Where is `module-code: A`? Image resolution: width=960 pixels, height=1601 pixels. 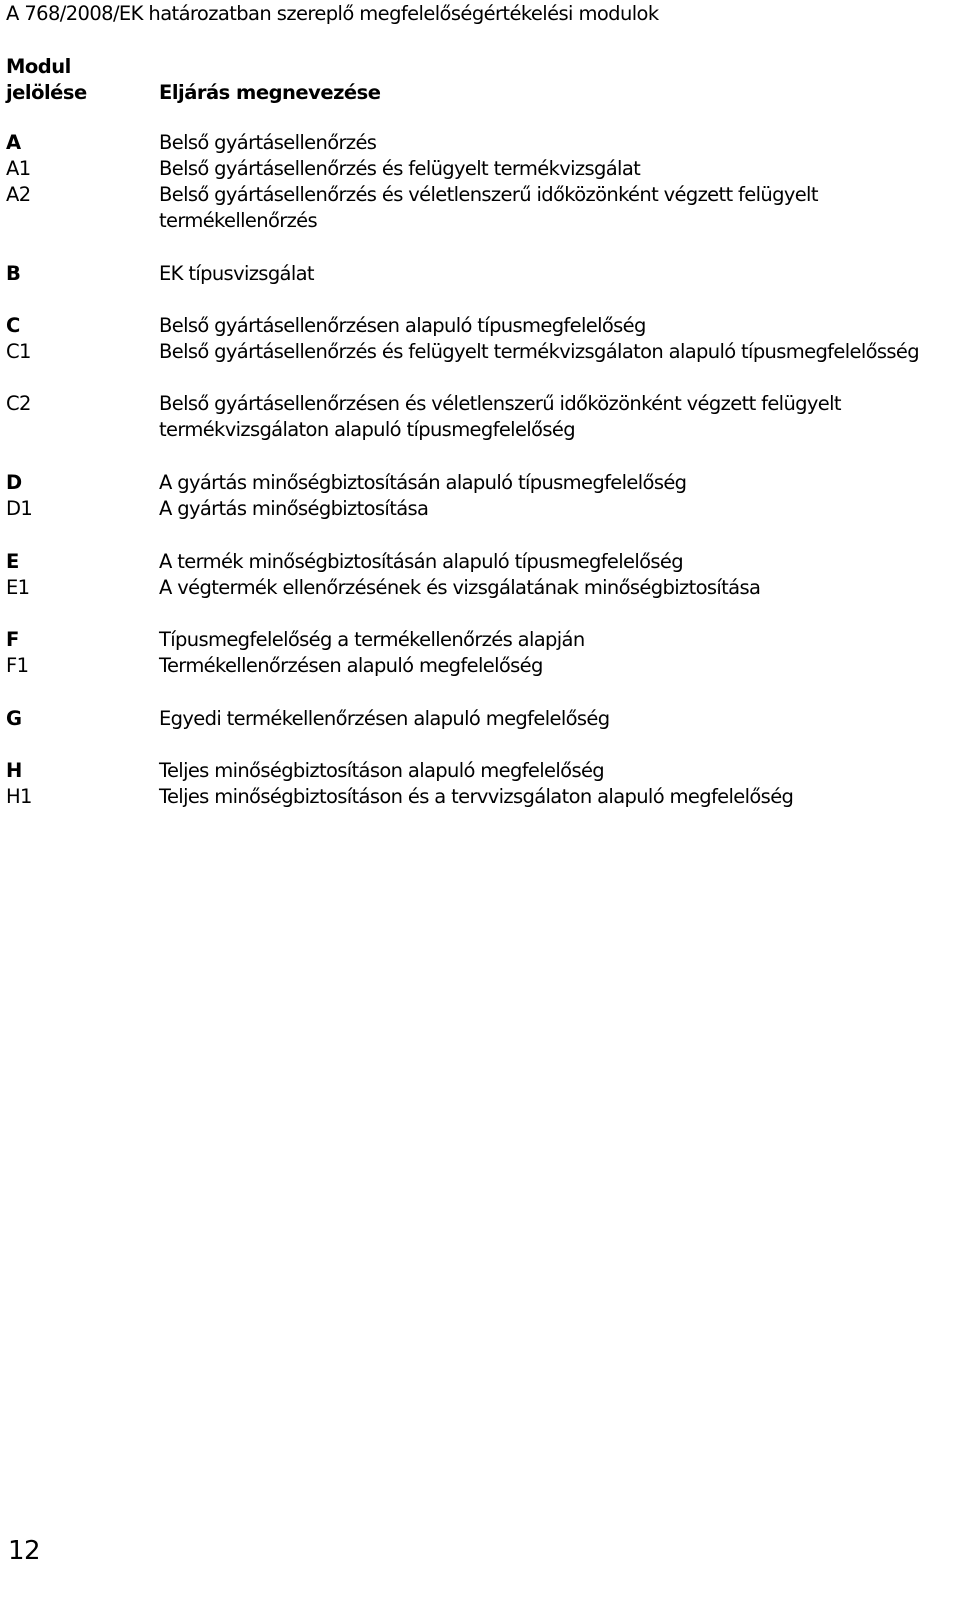 module-code: A is located at coordinates (13, 142).